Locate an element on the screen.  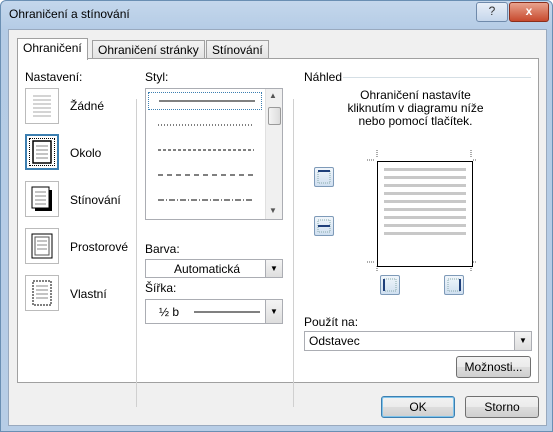
3d-border-graphic is located at coordinates (42, 246).